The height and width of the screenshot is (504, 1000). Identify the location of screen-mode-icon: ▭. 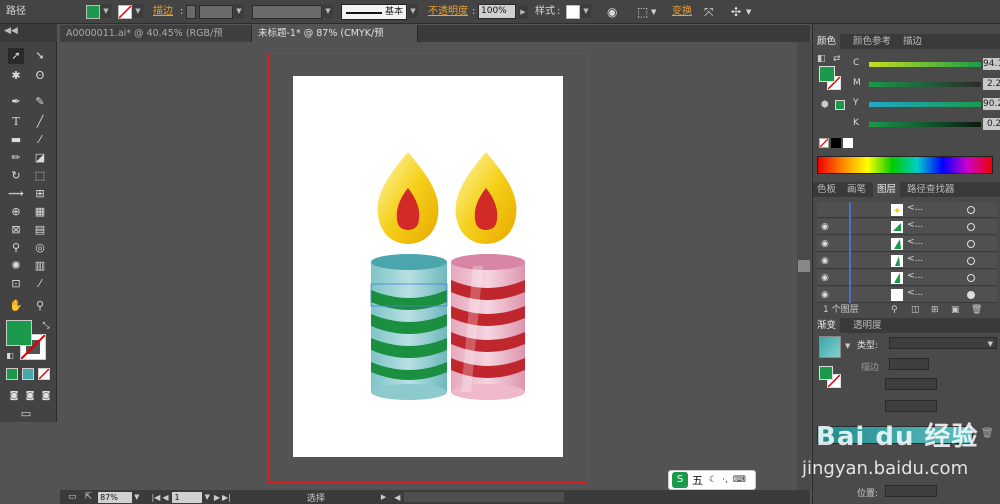
(26, 414).